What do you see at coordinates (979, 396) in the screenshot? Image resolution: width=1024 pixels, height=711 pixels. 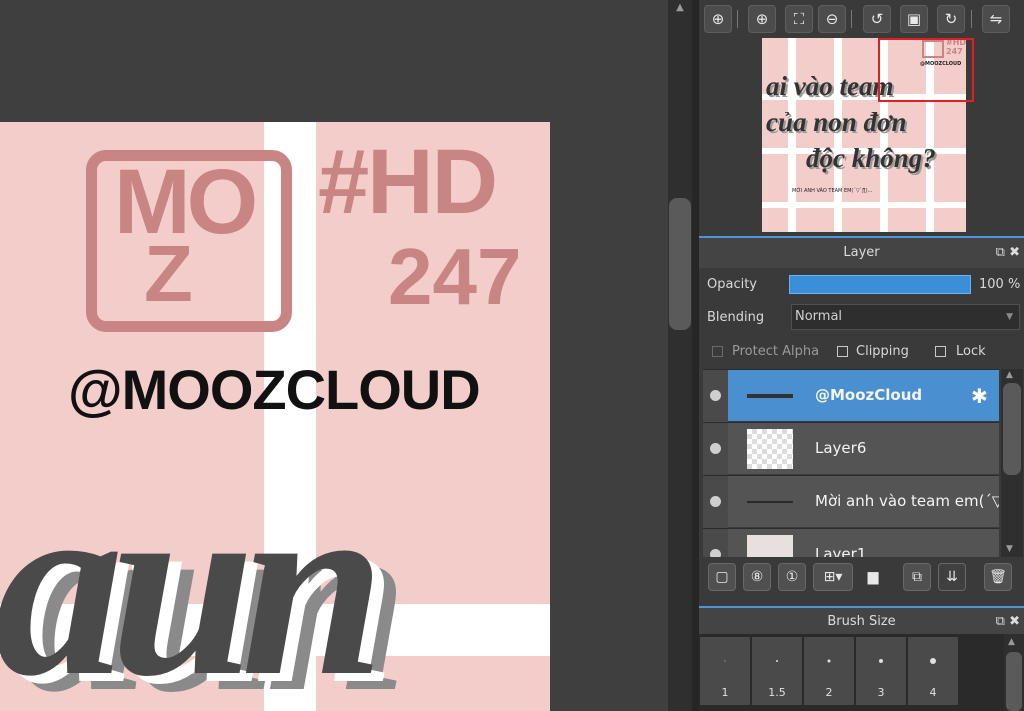 I see `gear-icon: ✱` at bounding box center [979, 396].